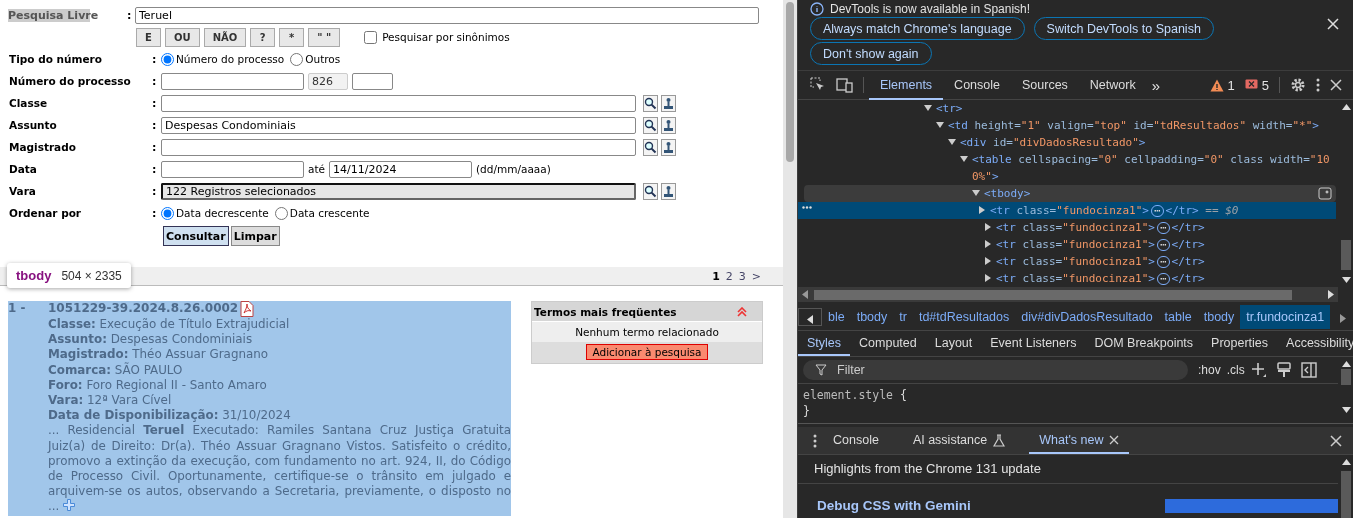 This screenshot has height=518, width=1353. What do you see at coordinates (1070, 193) in the screenshot?
I see `dom-tree-row: <tbody>` at bounding box center [1070, 193].